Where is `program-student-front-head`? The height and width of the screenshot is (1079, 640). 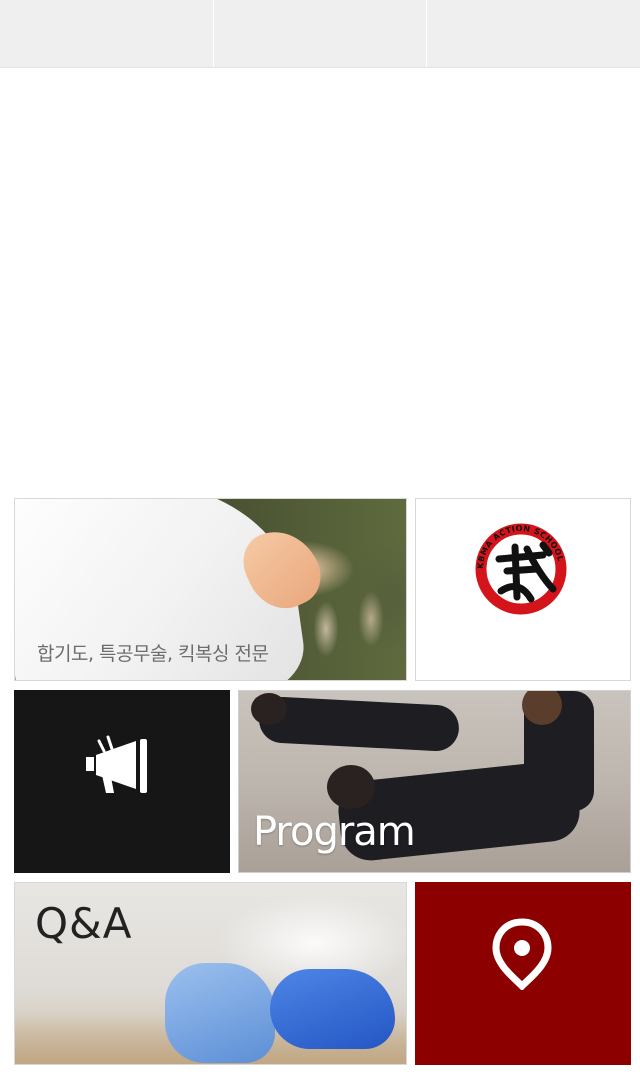 program-student-front-head is located at coordinates (351, 787).